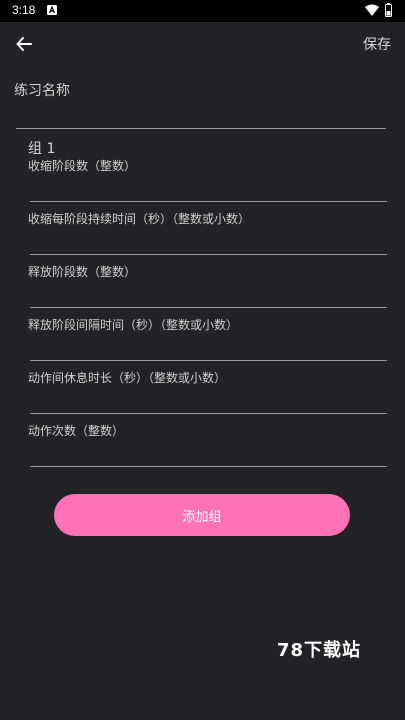 This screenshot has width=405, height=720. What do you see at coordinates (208, 190) in the screenshot?
I see `contraction-stages-input` at bounding box center [208, 190].